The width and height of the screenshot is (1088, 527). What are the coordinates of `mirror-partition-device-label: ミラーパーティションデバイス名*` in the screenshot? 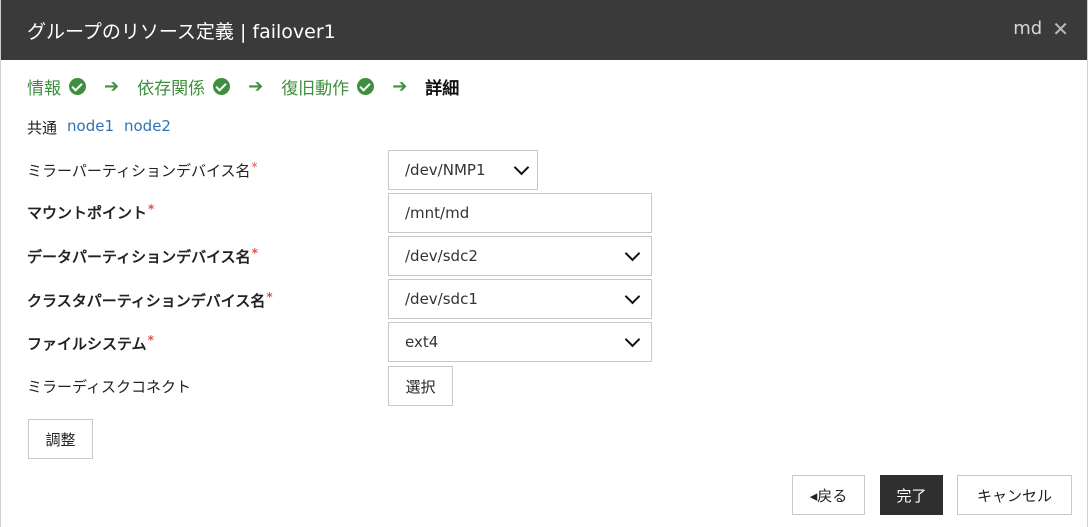 It's located at (142, 170).